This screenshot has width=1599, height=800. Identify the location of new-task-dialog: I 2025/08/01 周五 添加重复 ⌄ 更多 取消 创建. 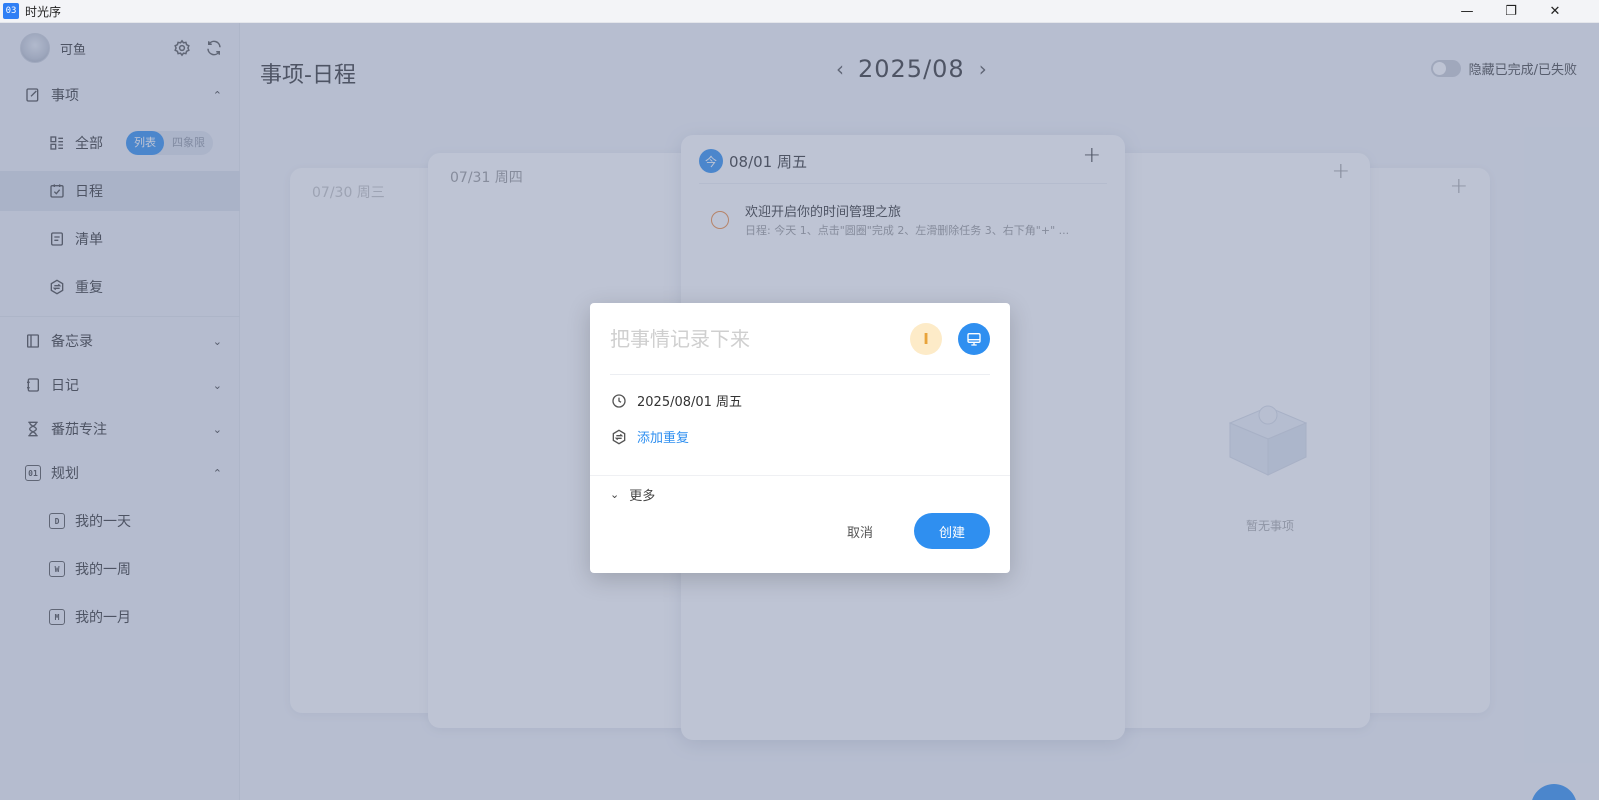
(800, 438).